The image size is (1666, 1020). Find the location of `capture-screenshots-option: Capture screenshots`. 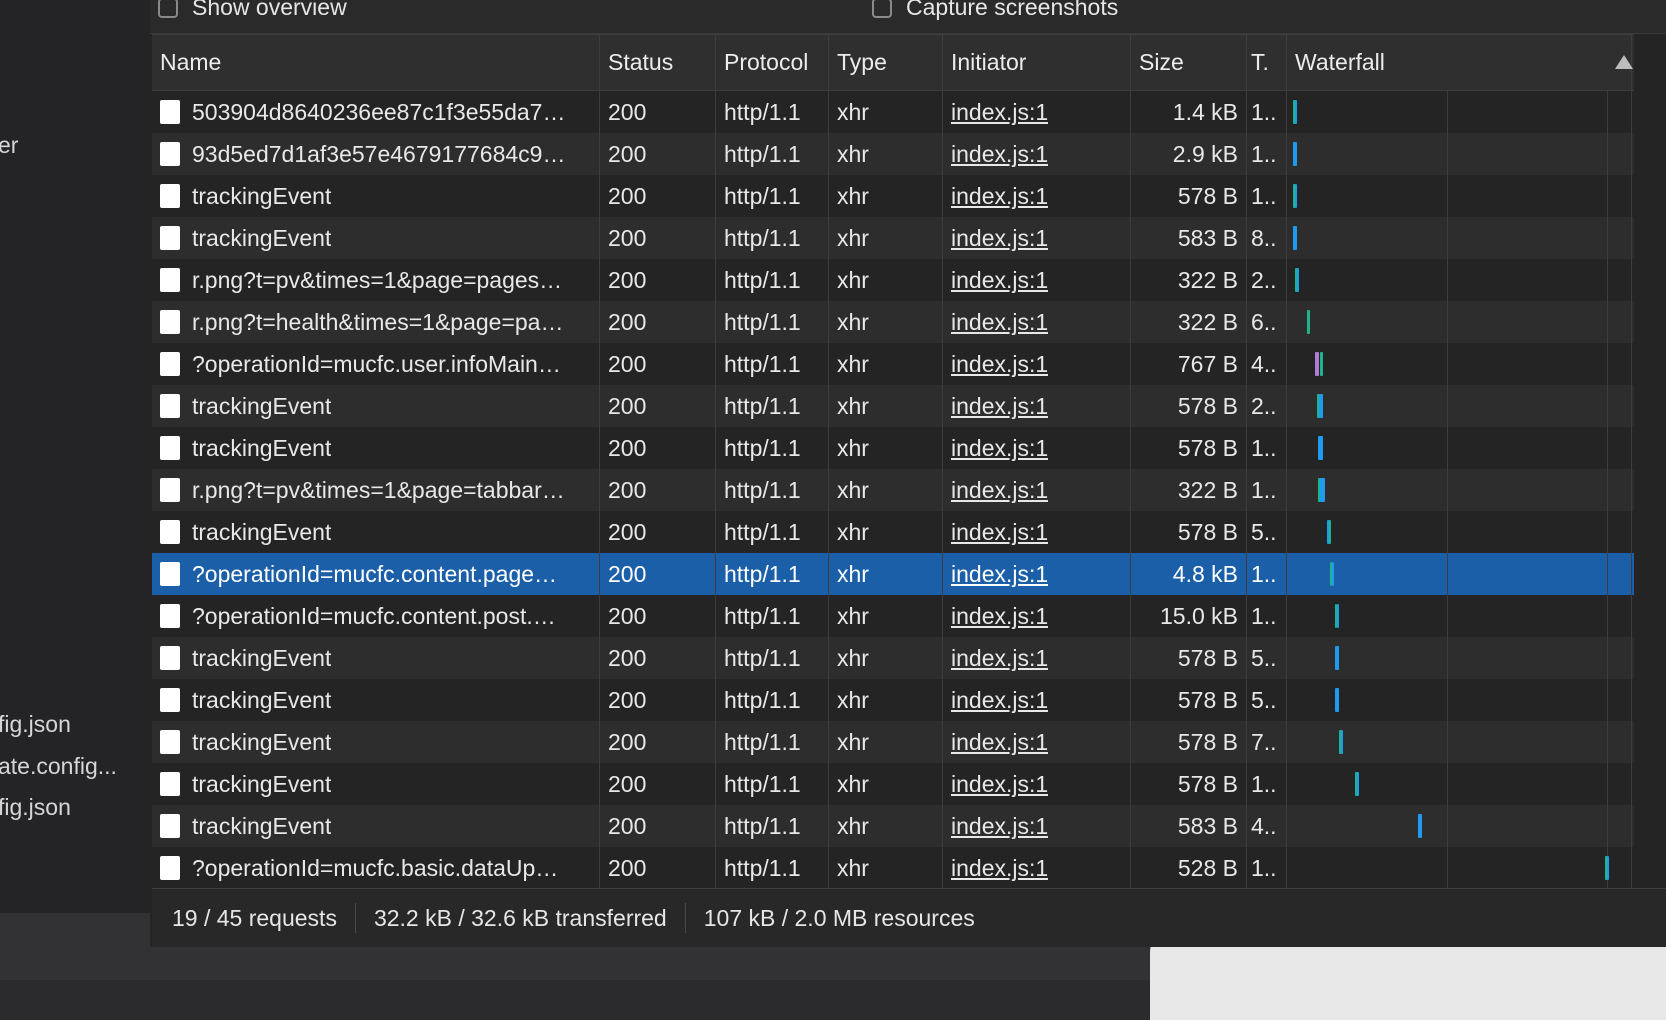

capture-screenshots-option: Capture screenshots is located at coordinates (995, 10).